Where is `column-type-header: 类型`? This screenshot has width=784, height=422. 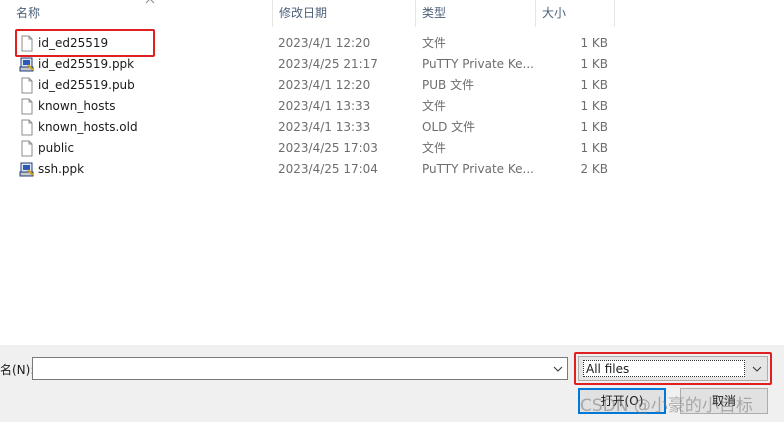 column-type-header: 类型 is located at coordinates (475, 13).